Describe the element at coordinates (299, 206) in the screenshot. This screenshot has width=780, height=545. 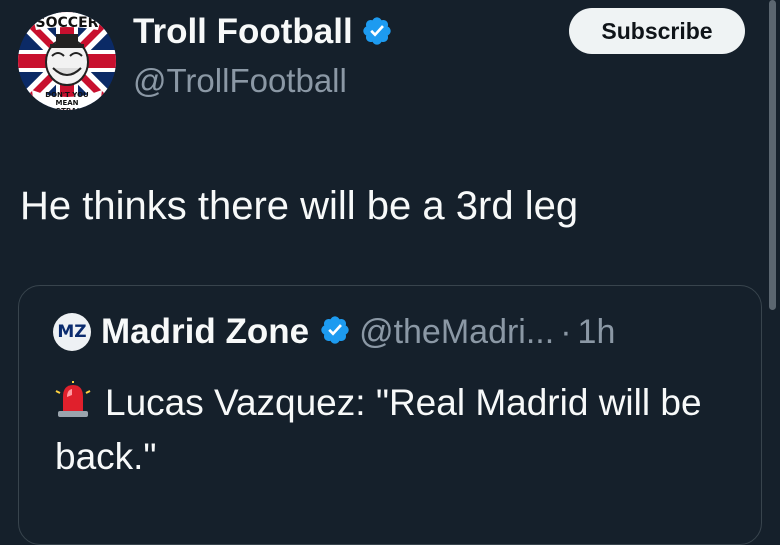
I see `tweet-text: He thinks there will be a 3rd leg` at that location.